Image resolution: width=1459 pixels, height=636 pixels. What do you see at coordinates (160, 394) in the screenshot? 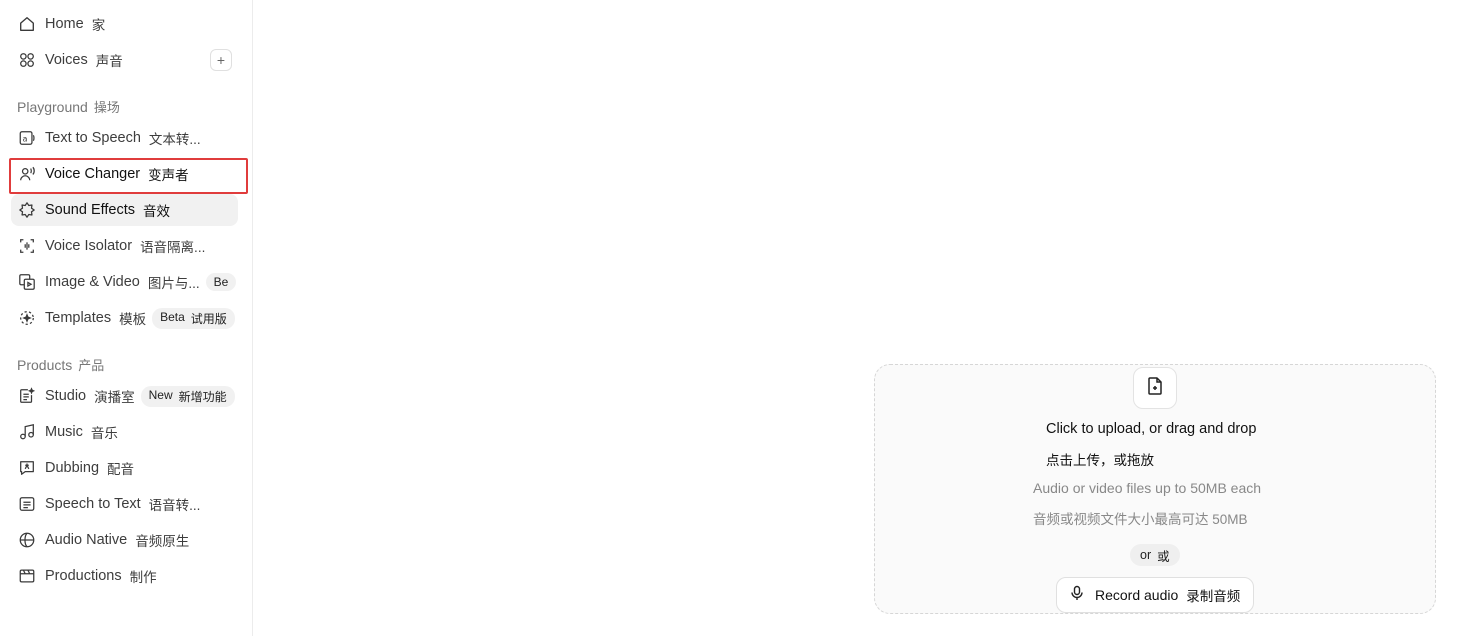
I see `badge-label: New` at bounding box center [160, 394].